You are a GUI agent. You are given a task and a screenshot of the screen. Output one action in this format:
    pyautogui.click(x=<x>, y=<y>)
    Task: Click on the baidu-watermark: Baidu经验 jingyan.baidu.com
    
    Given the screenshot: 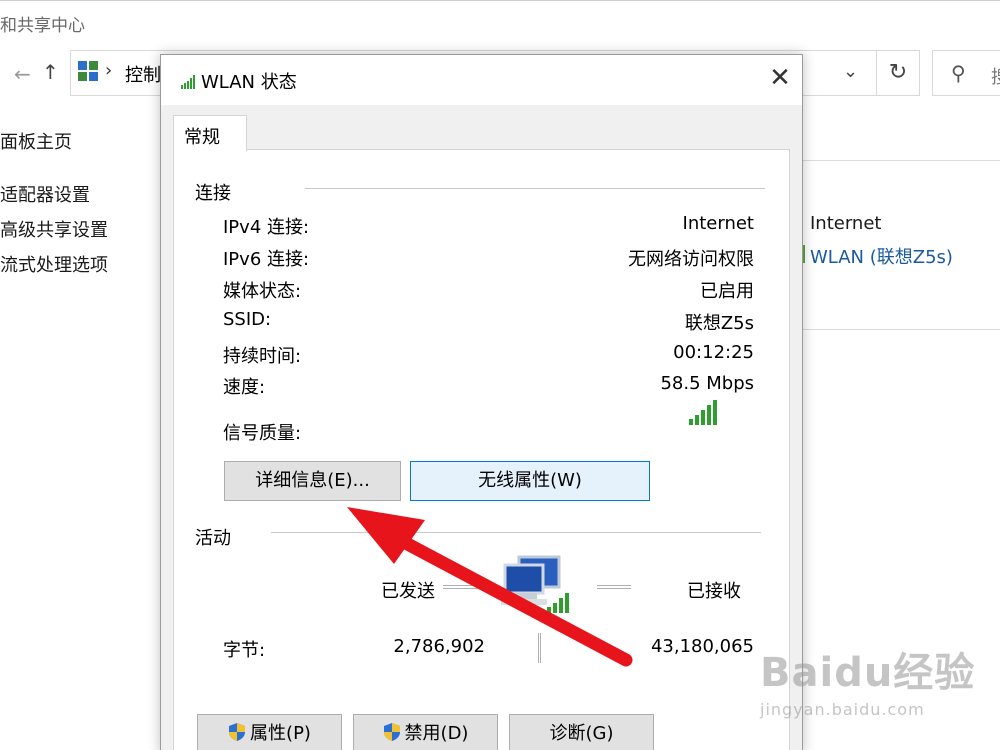 What is the action you would take?
    pyautogui.click(x=867, y=679)
    